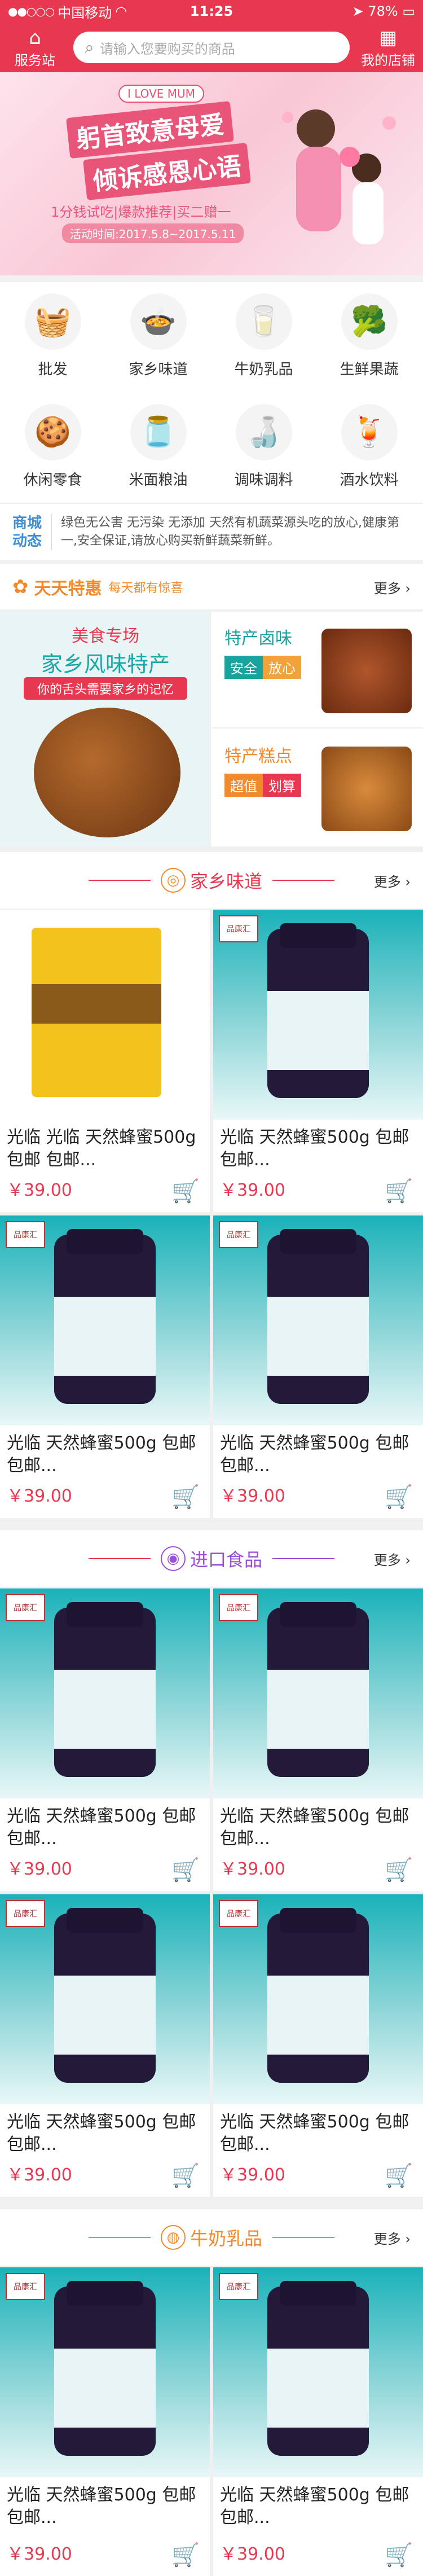  What do you see at coordinates (52, 480) in the screenshot?
I see `category-label: 休闲零食` at bounding box center [52, 480].